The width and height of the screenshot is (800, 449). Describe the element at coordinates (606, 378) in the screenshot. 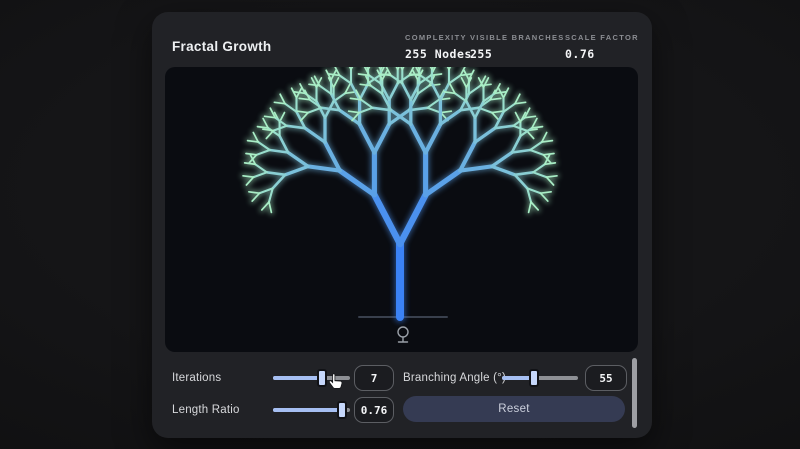

I see `branching-angle-value-box: 55` at that location.